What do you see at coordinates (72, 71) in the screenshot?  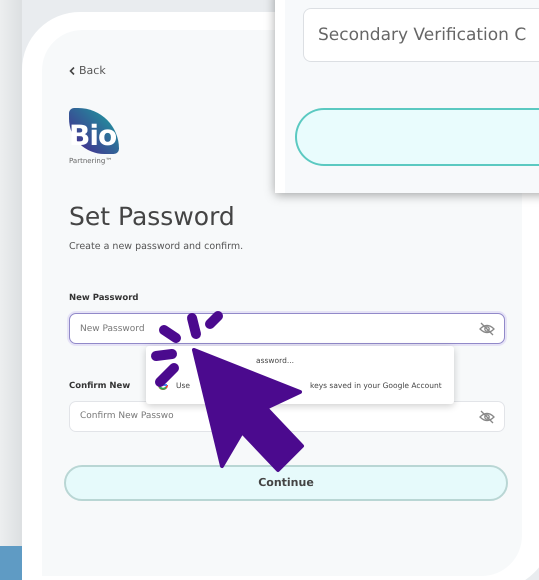 I see `chevron-left-icon` at bounding box center [72, 71].